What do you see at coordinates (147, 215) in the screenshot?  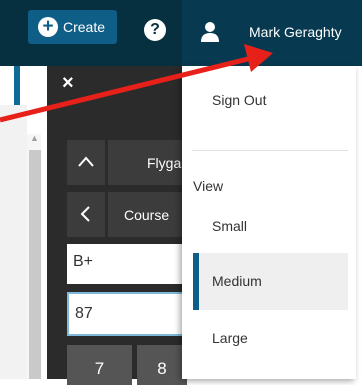 I see `course-label: Course` at bounding box center [147, 215].